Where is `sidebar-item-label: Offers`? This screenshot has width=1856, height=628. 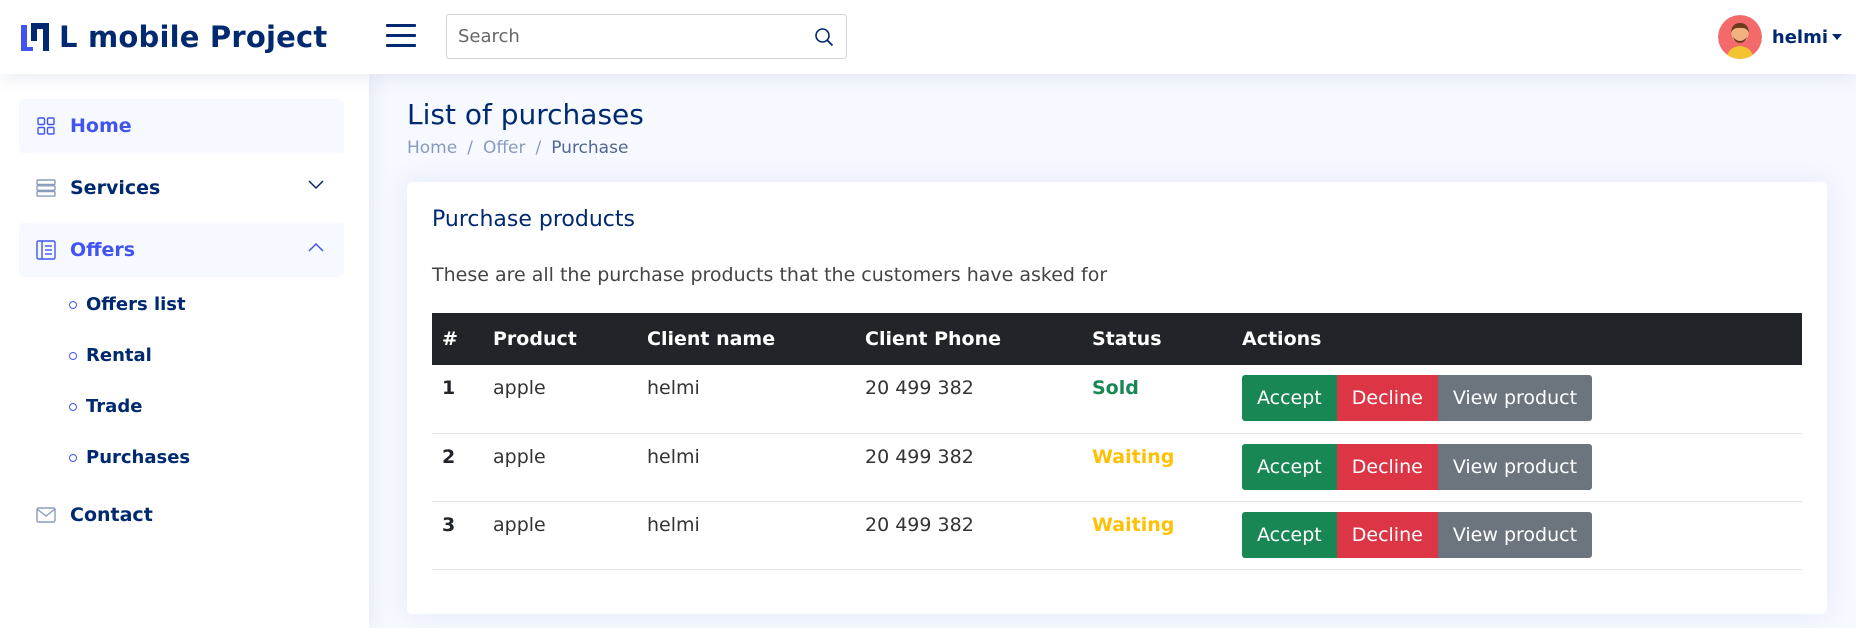
sidebar-item-label: Offers is located at coordinates (103, 250).